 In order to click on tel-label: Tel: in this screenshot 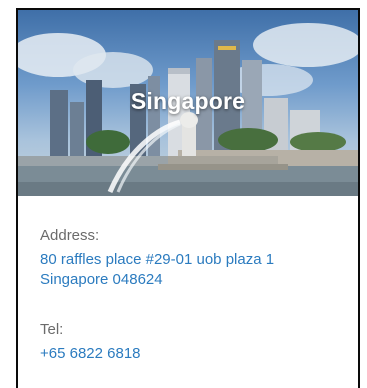, I will do `click(52, 329)`.